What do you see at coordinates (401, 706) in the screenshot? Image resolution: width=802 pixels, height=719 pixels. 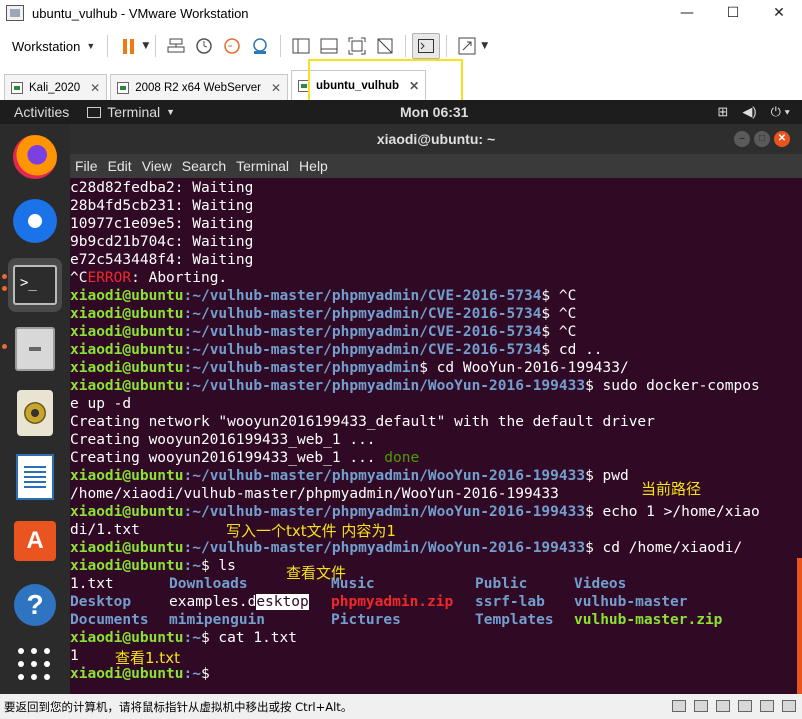 I see `vmware-status-bar: 要返回到您的计算机，请将鼠标指针从虚拟机中移出或按 Ctrl+Alt。` at bounding box center [401, 706].